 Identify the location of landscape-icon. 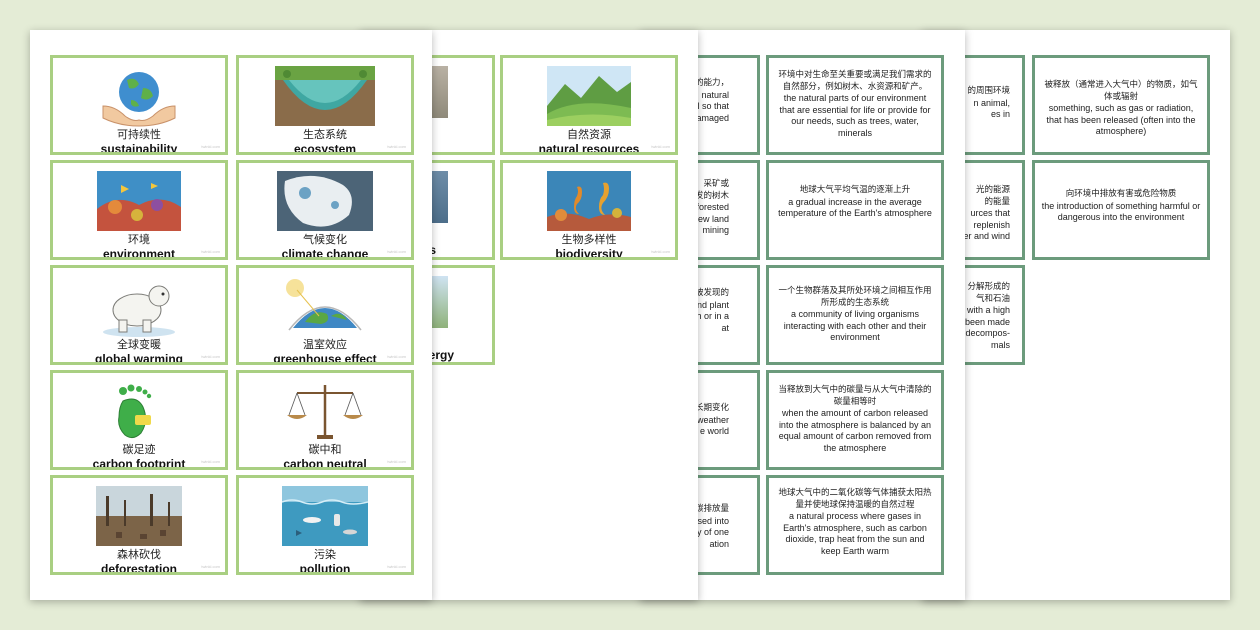
(439, 197).